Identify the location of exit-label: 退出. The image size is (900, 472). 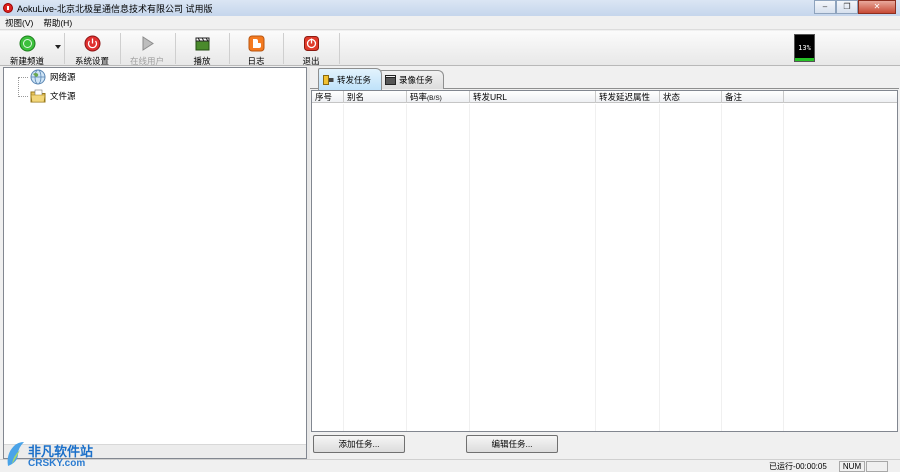
(311, 61).